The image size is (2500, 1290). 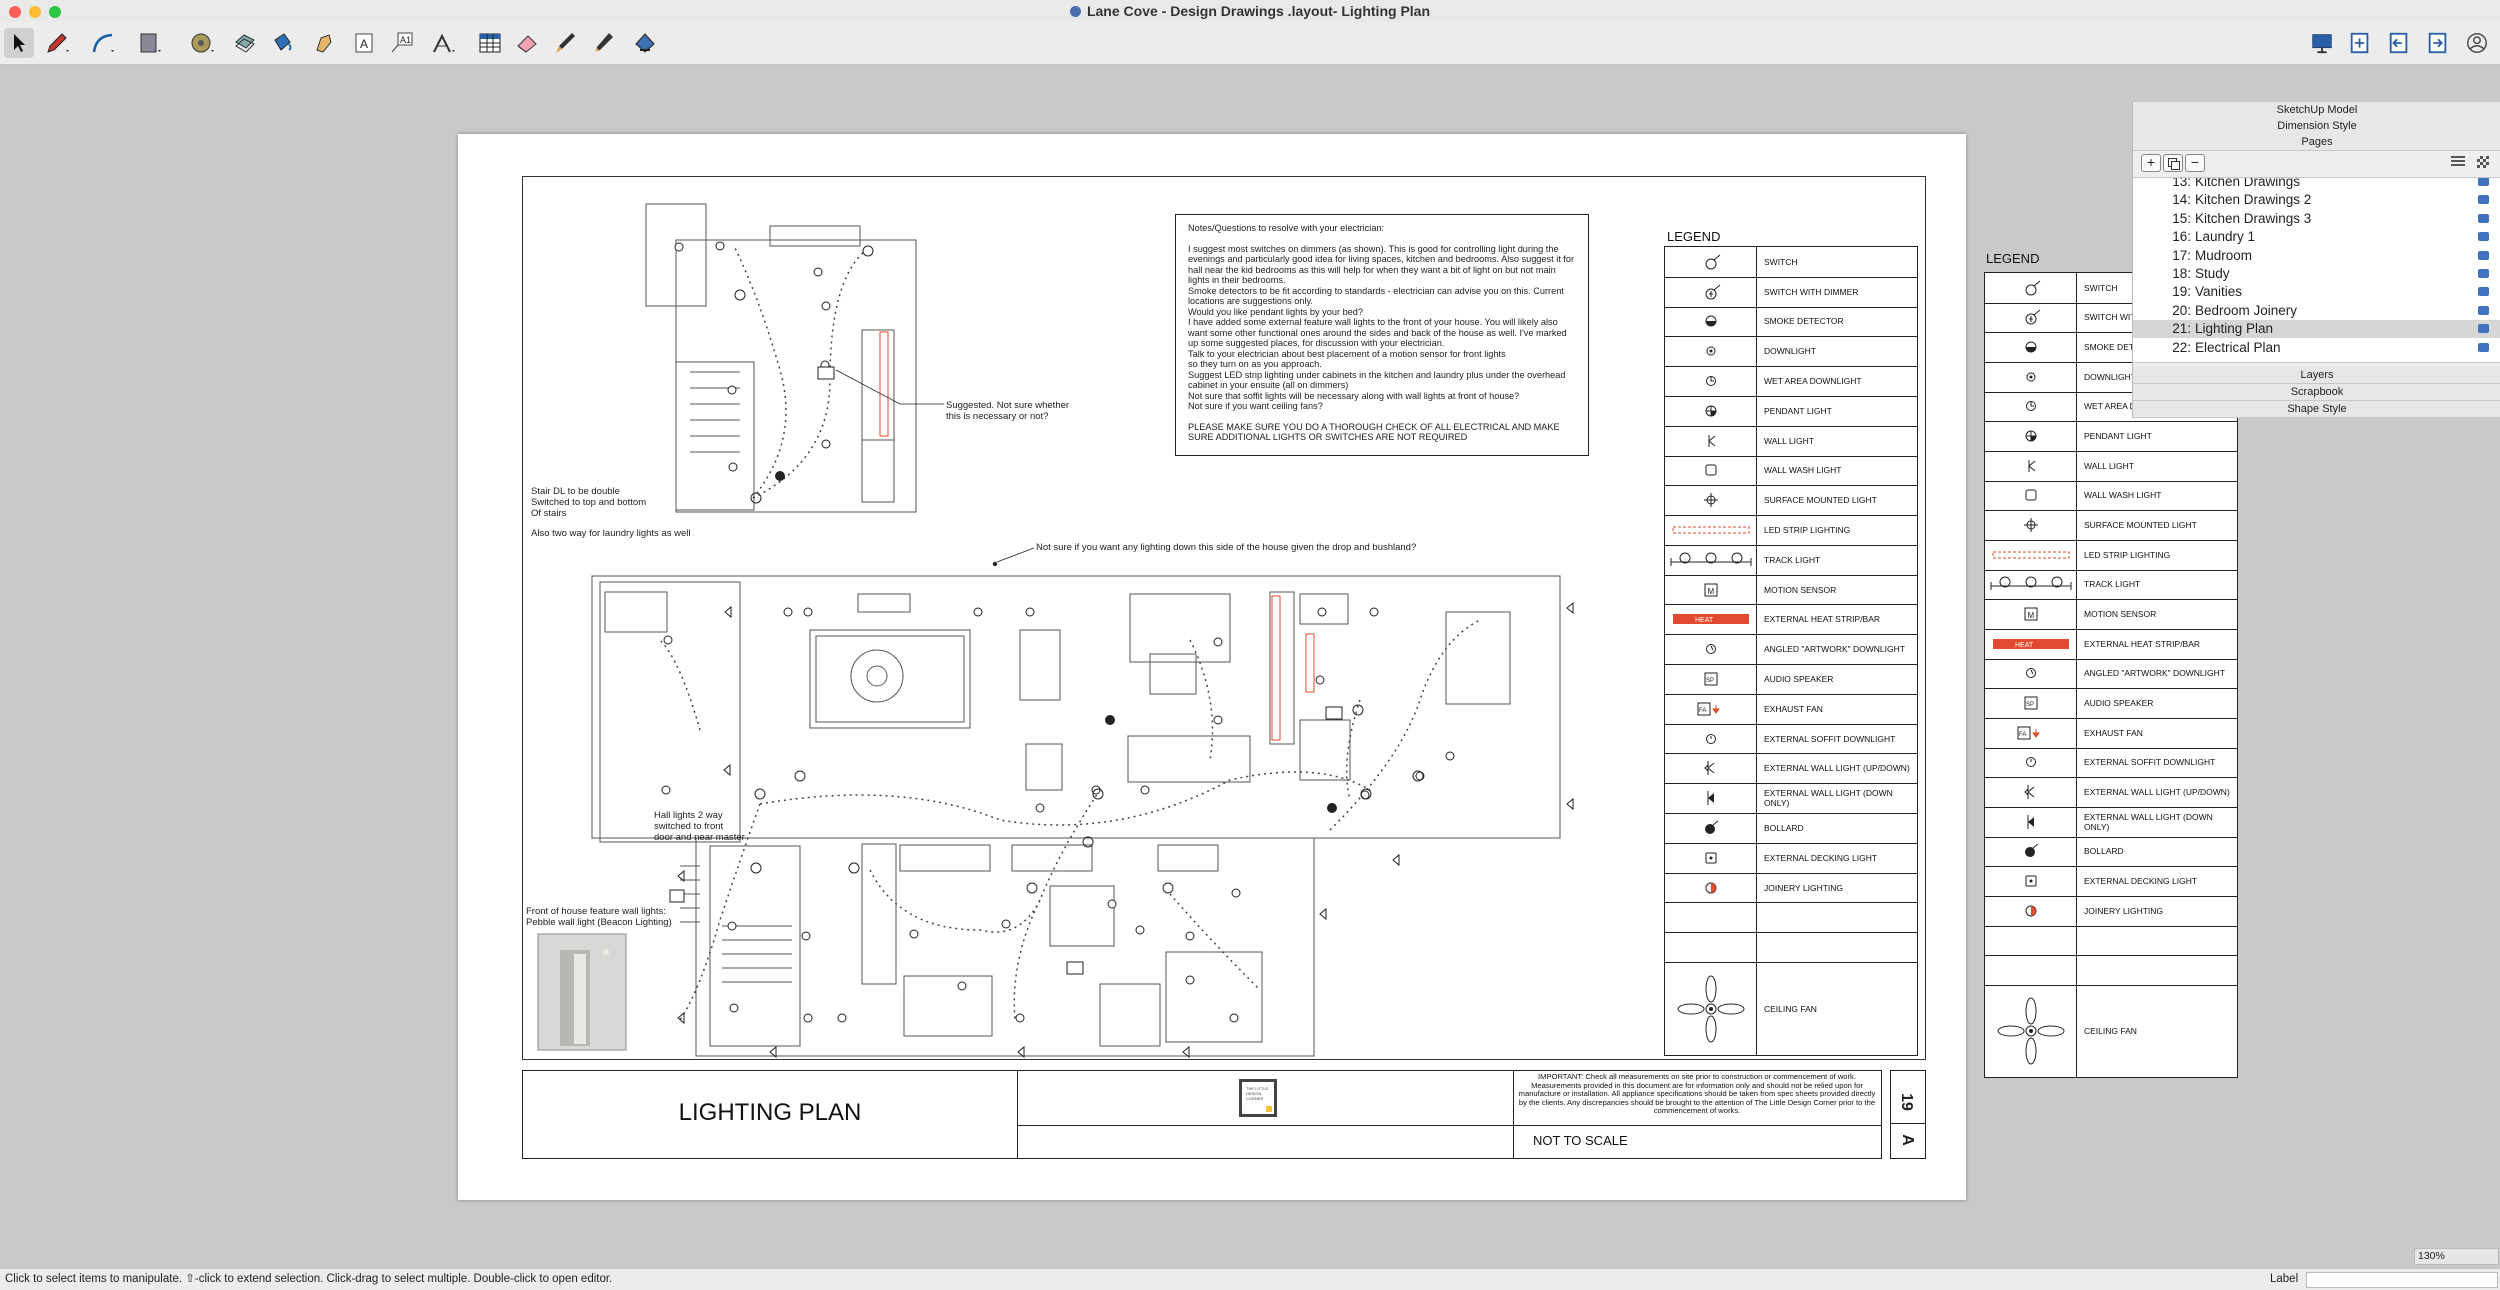 I want to click on legend-label: SURFACE MOUNTED LIGHT, so click(x=1820, y=500).